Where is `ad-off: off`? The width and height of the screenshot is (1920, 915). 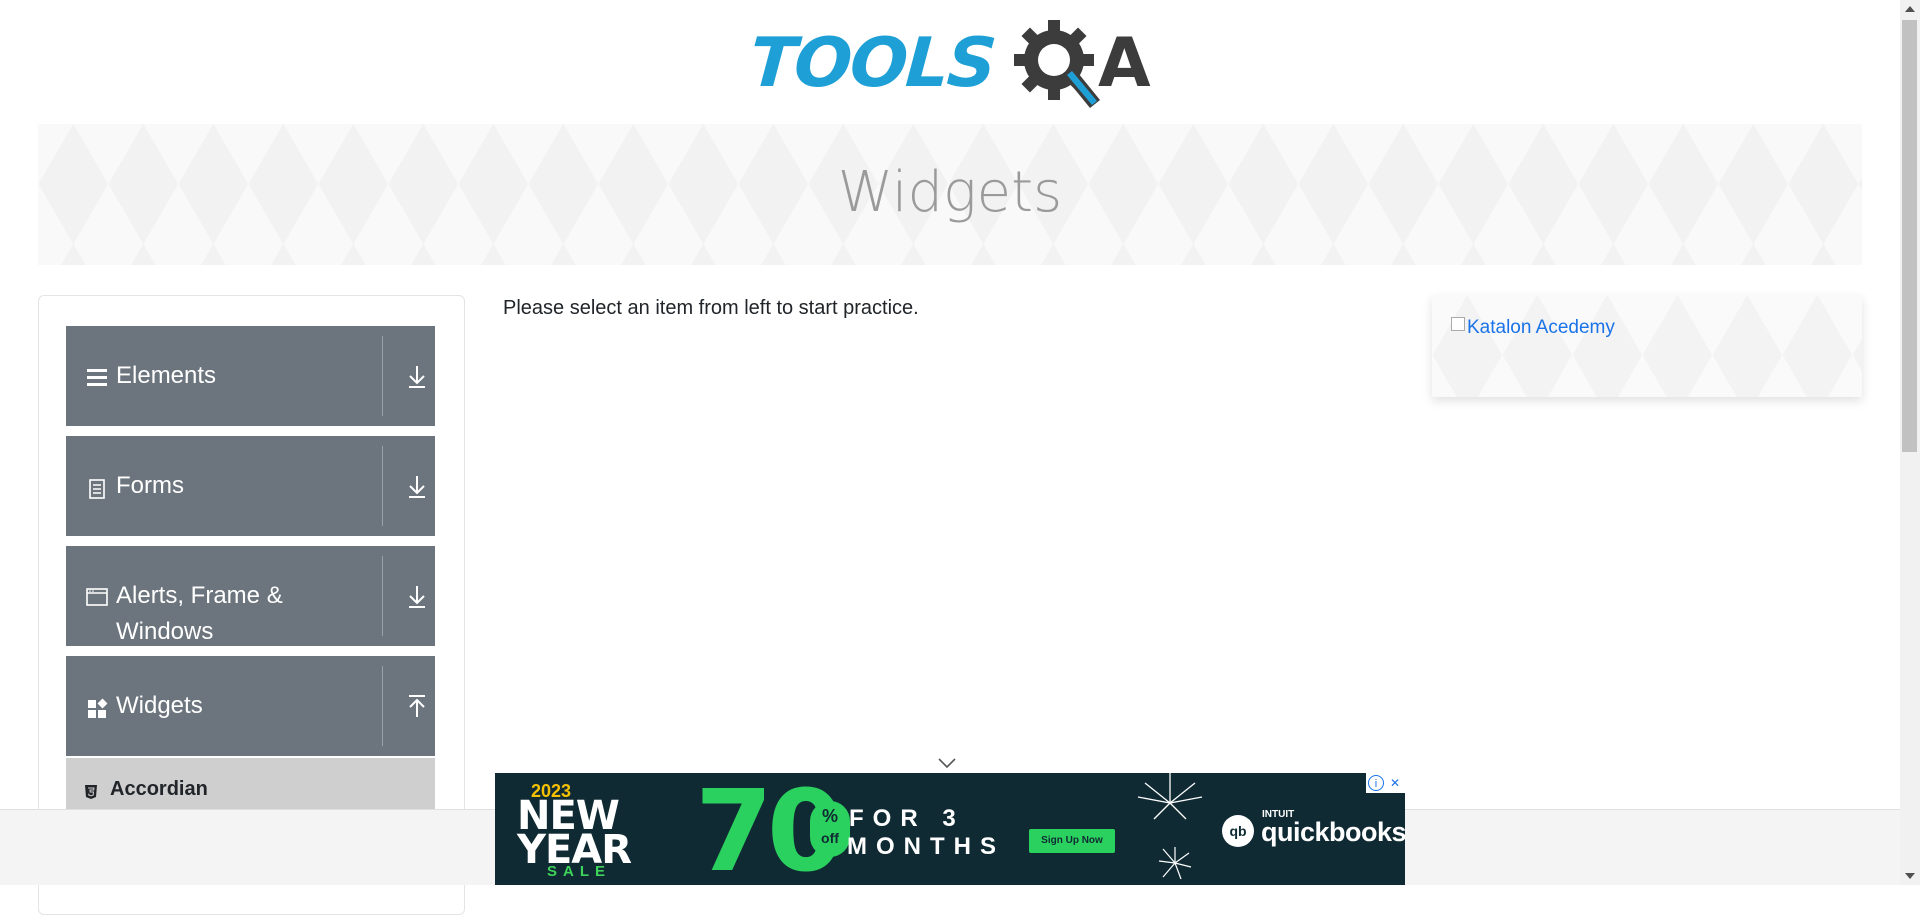
ad-off: off is located at coordinates (830, 838).